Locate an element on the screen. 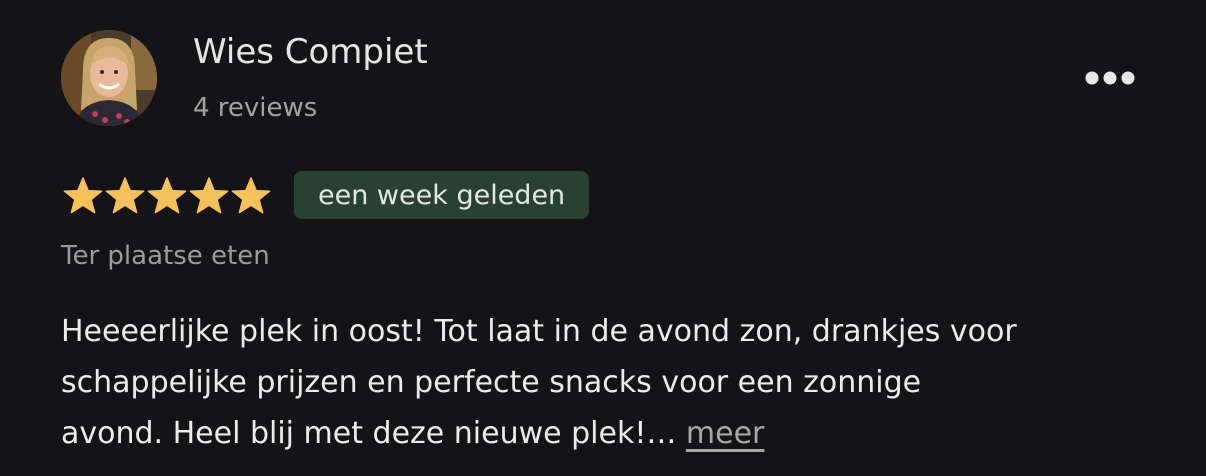 The height and width of the screenshot is (476, 1206). date-badge: een week geleden is located at coordinates (442, 195).